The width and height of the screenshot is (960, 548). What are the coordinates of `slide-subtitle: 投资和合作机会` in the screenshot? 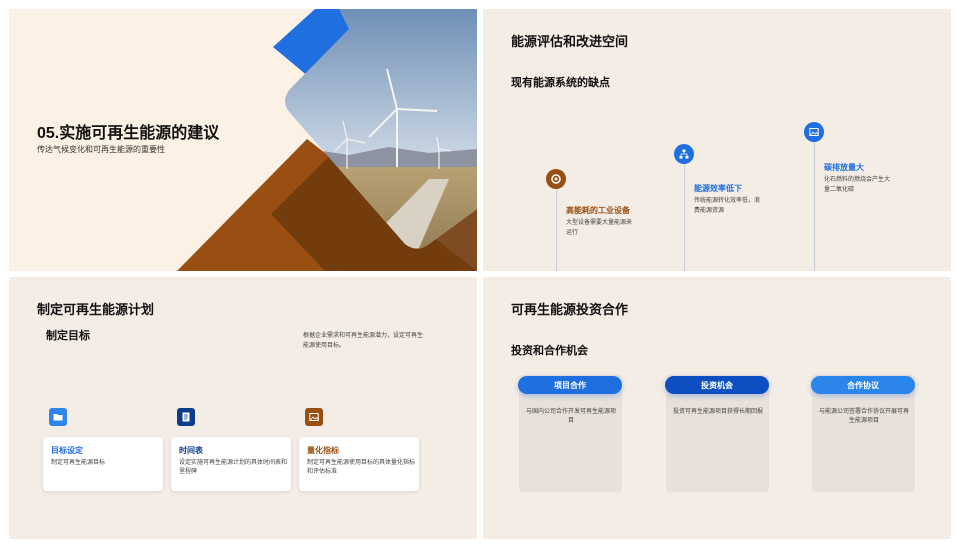 It's located at (549, 351).